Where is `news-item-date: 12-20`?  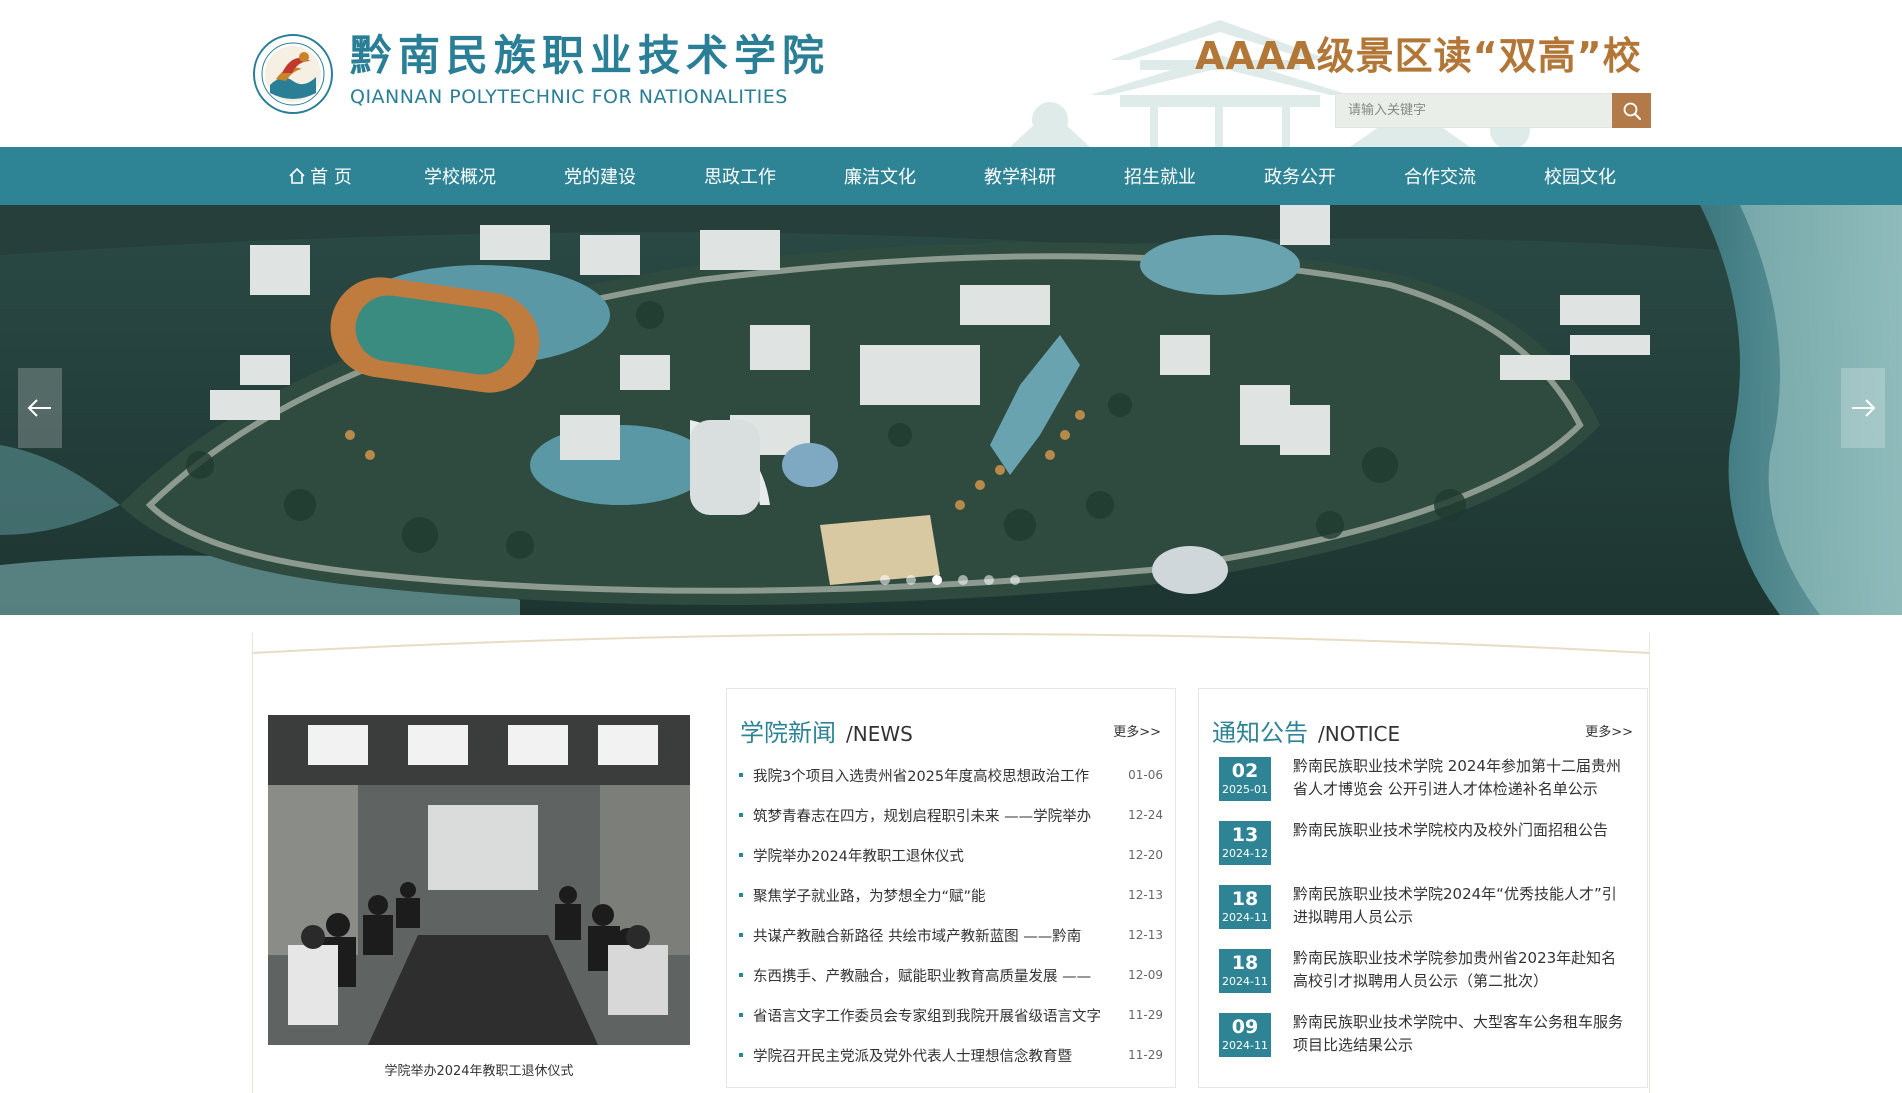
news-item-date: 12-20 is located at coordinates (1145, 855).